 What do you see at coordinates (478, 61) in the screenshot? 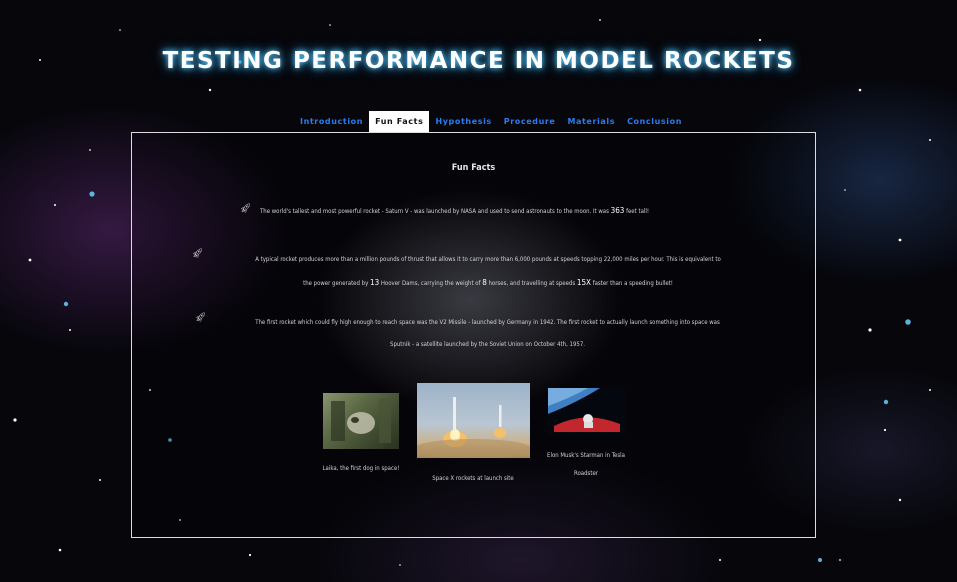
I see `page-title: TESTING PERFORMANCE IN MODEL ROCKETS` at bounding box center [478, 61].